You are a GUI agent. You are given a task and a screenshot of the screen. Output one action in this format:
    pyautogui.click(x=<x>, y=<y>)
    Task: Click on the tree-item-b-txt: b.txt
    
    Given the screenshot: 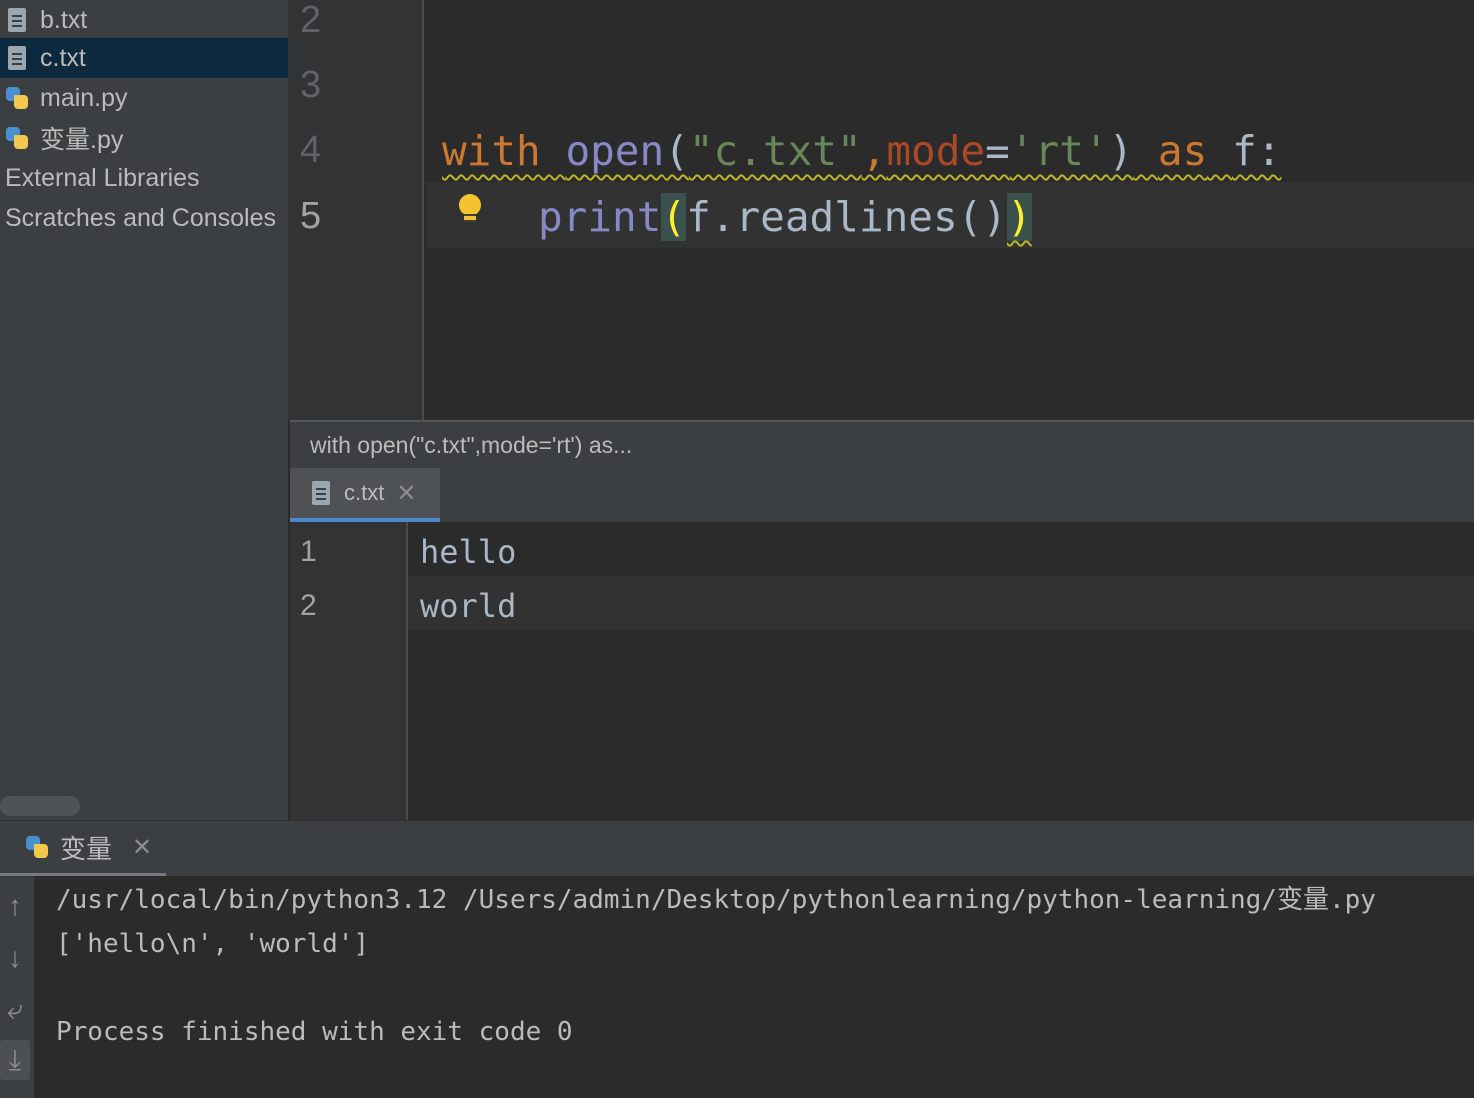 What is the action you would take?
    pyautogui.click(x=144, y=20)
    